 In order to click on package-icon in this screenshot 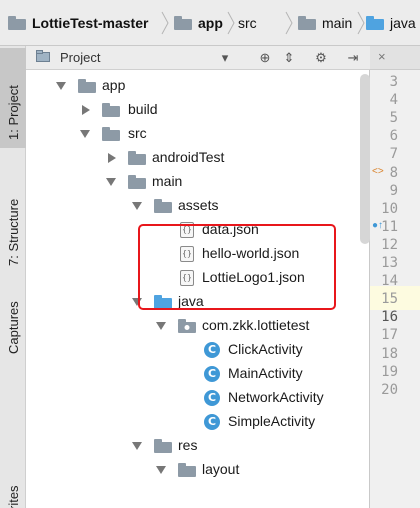, I will do `click(187, 326)`.